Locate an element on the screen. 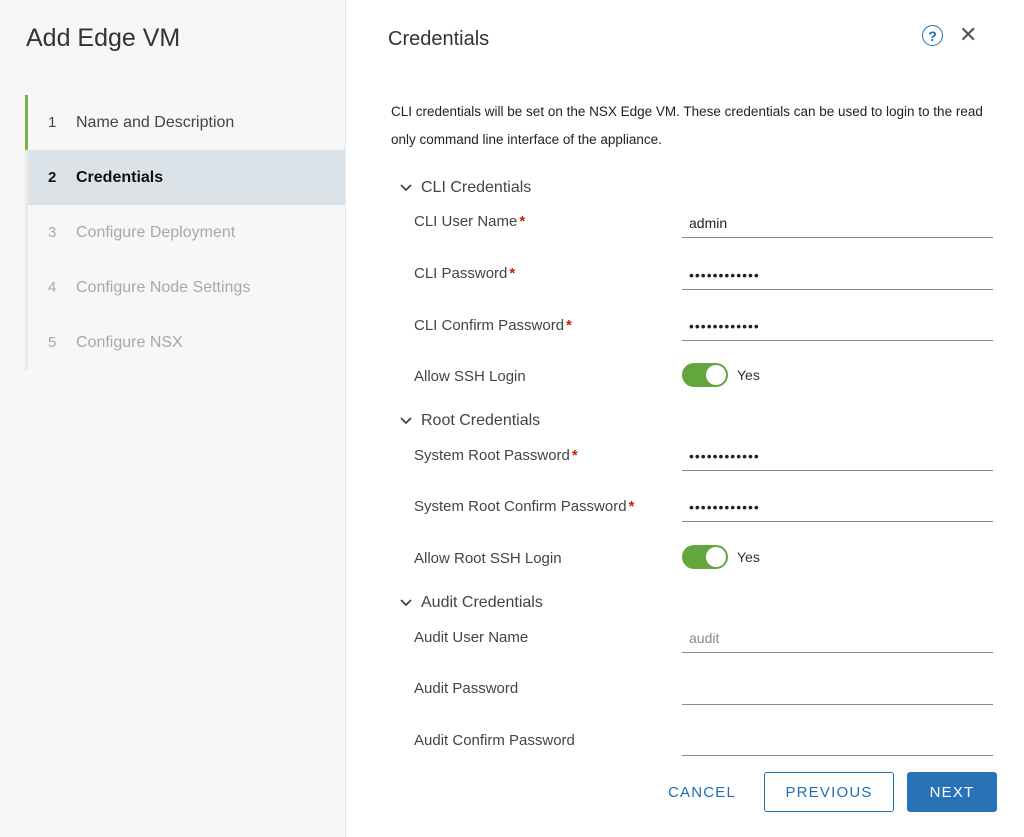 The image size is (1024, 837). step-configure-deployment: 3 Configure Deployment is located at coordinates (186, 232).